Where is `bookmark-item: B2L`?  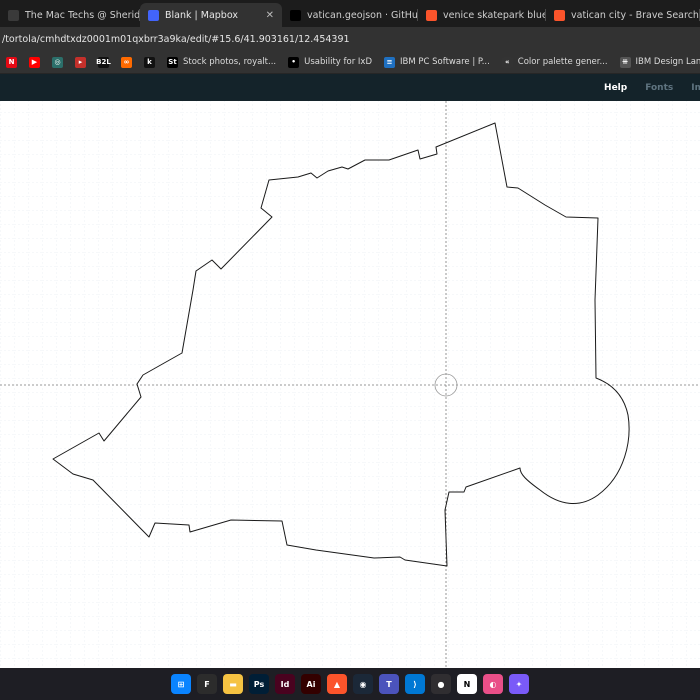
bookmark-item: B2L is located at coordinates (103, 62).